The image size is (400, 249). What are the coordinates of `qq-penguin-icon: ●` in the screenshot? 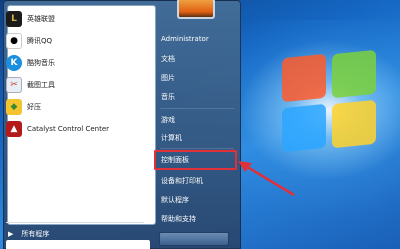 It's located at (14, 40).